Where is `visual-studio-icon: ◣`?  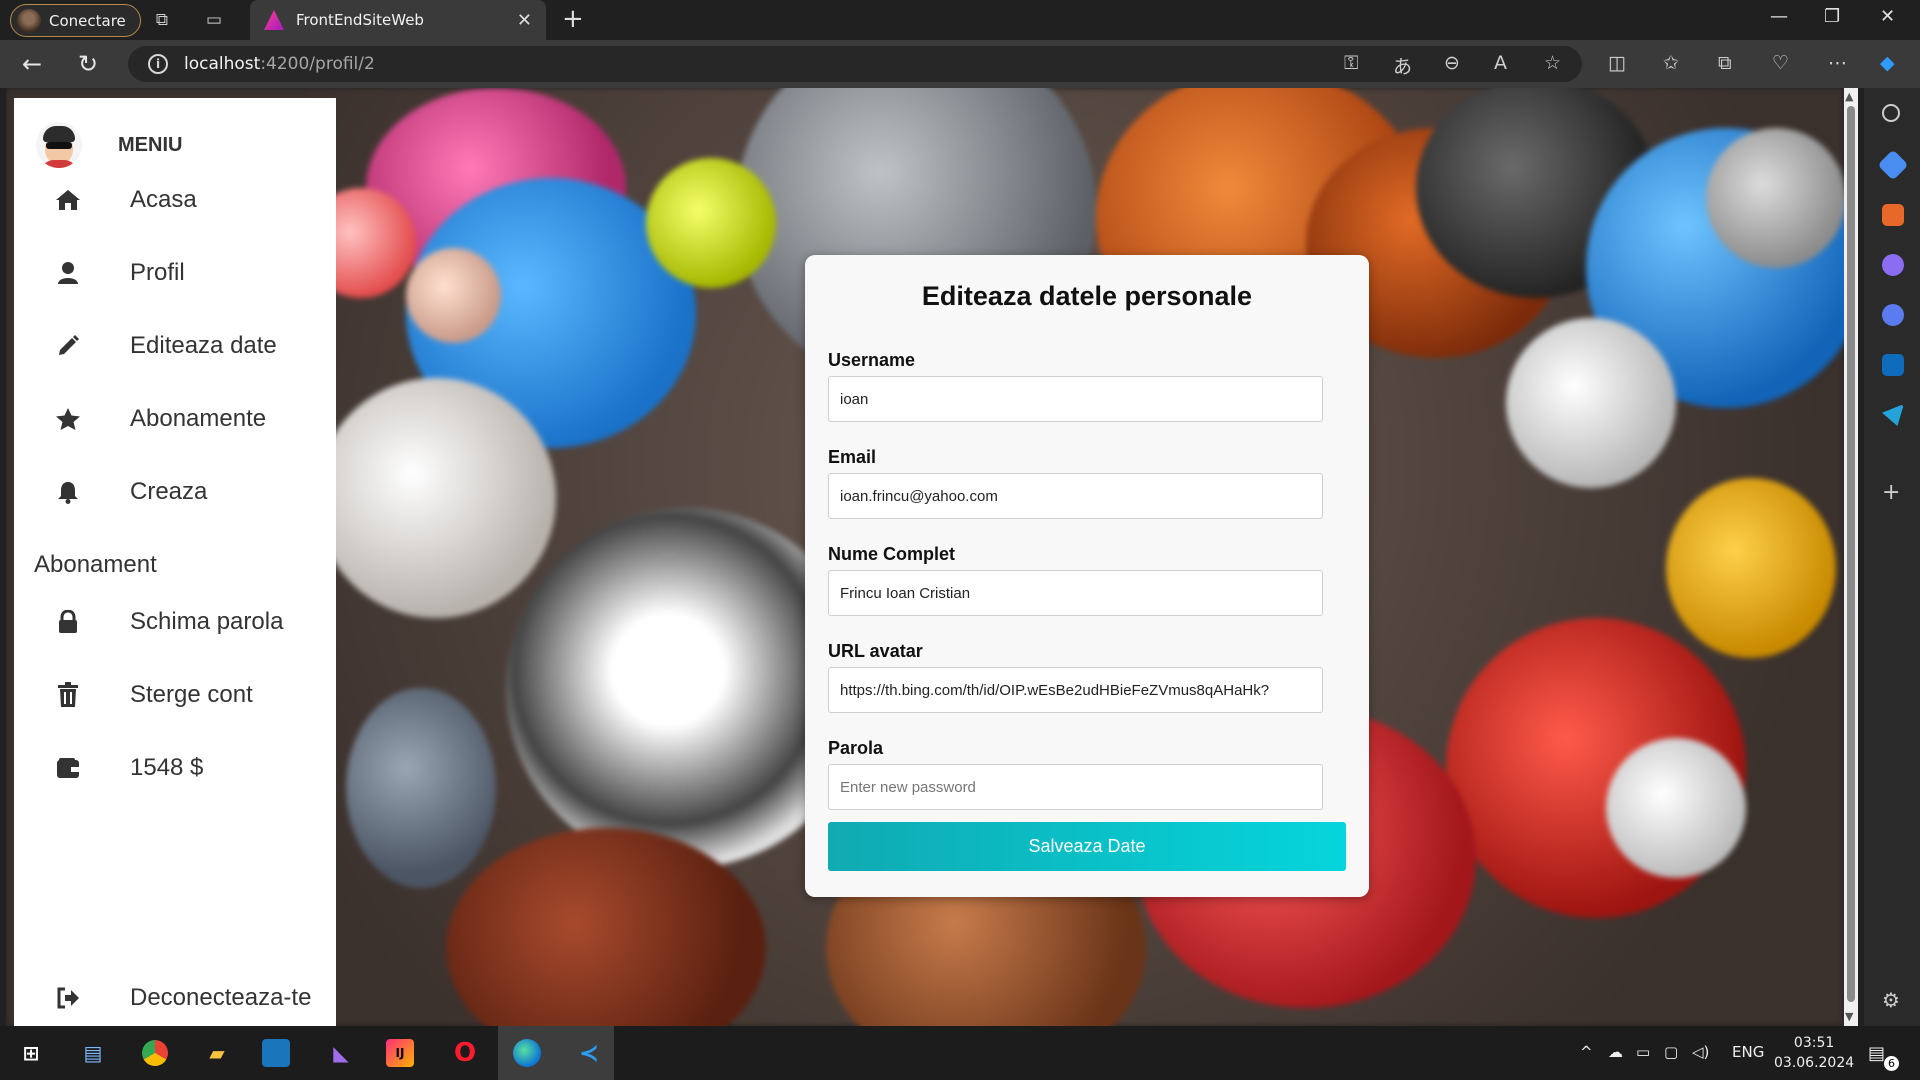 visual-studio-icon: ◣ is located at coordinates (341, 1053).